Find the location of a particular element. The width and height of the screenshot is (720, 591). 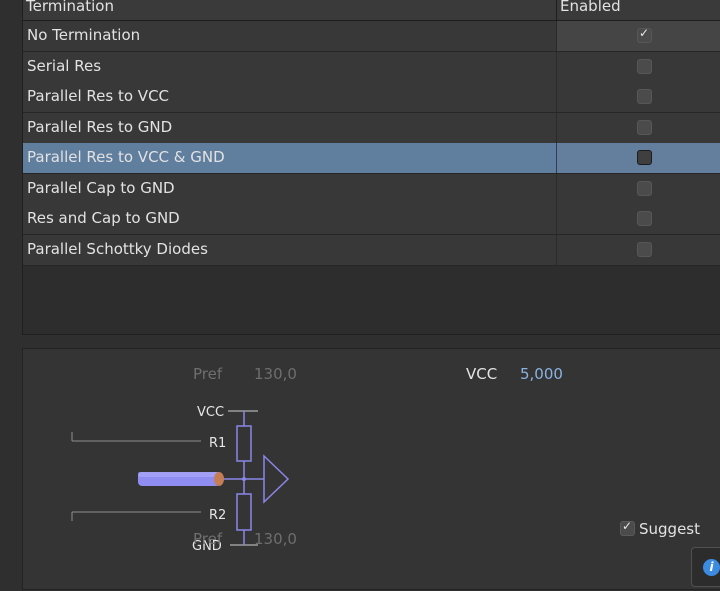

column-header-enabled: Enabled is located at coordinates (590, 7).